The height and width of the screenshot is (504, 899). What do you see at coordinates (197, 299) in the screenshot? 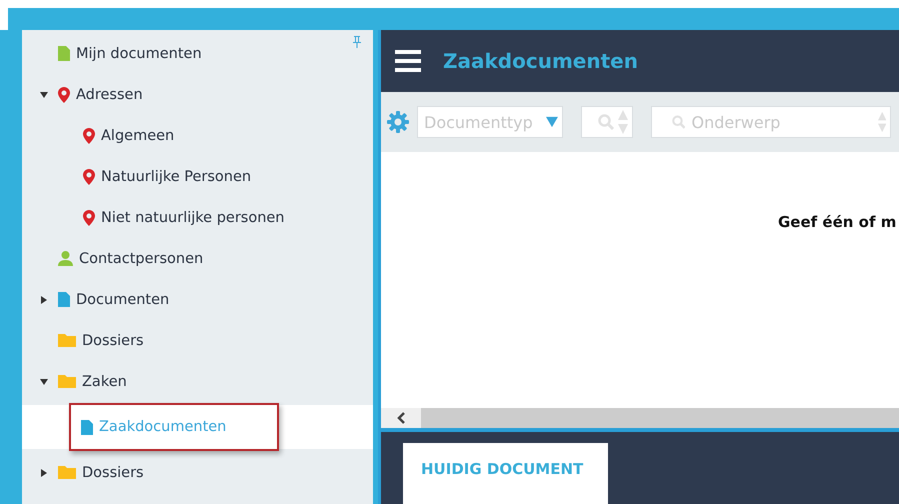
I see `tree-item: Documenten` at bounding box center [197, 299].